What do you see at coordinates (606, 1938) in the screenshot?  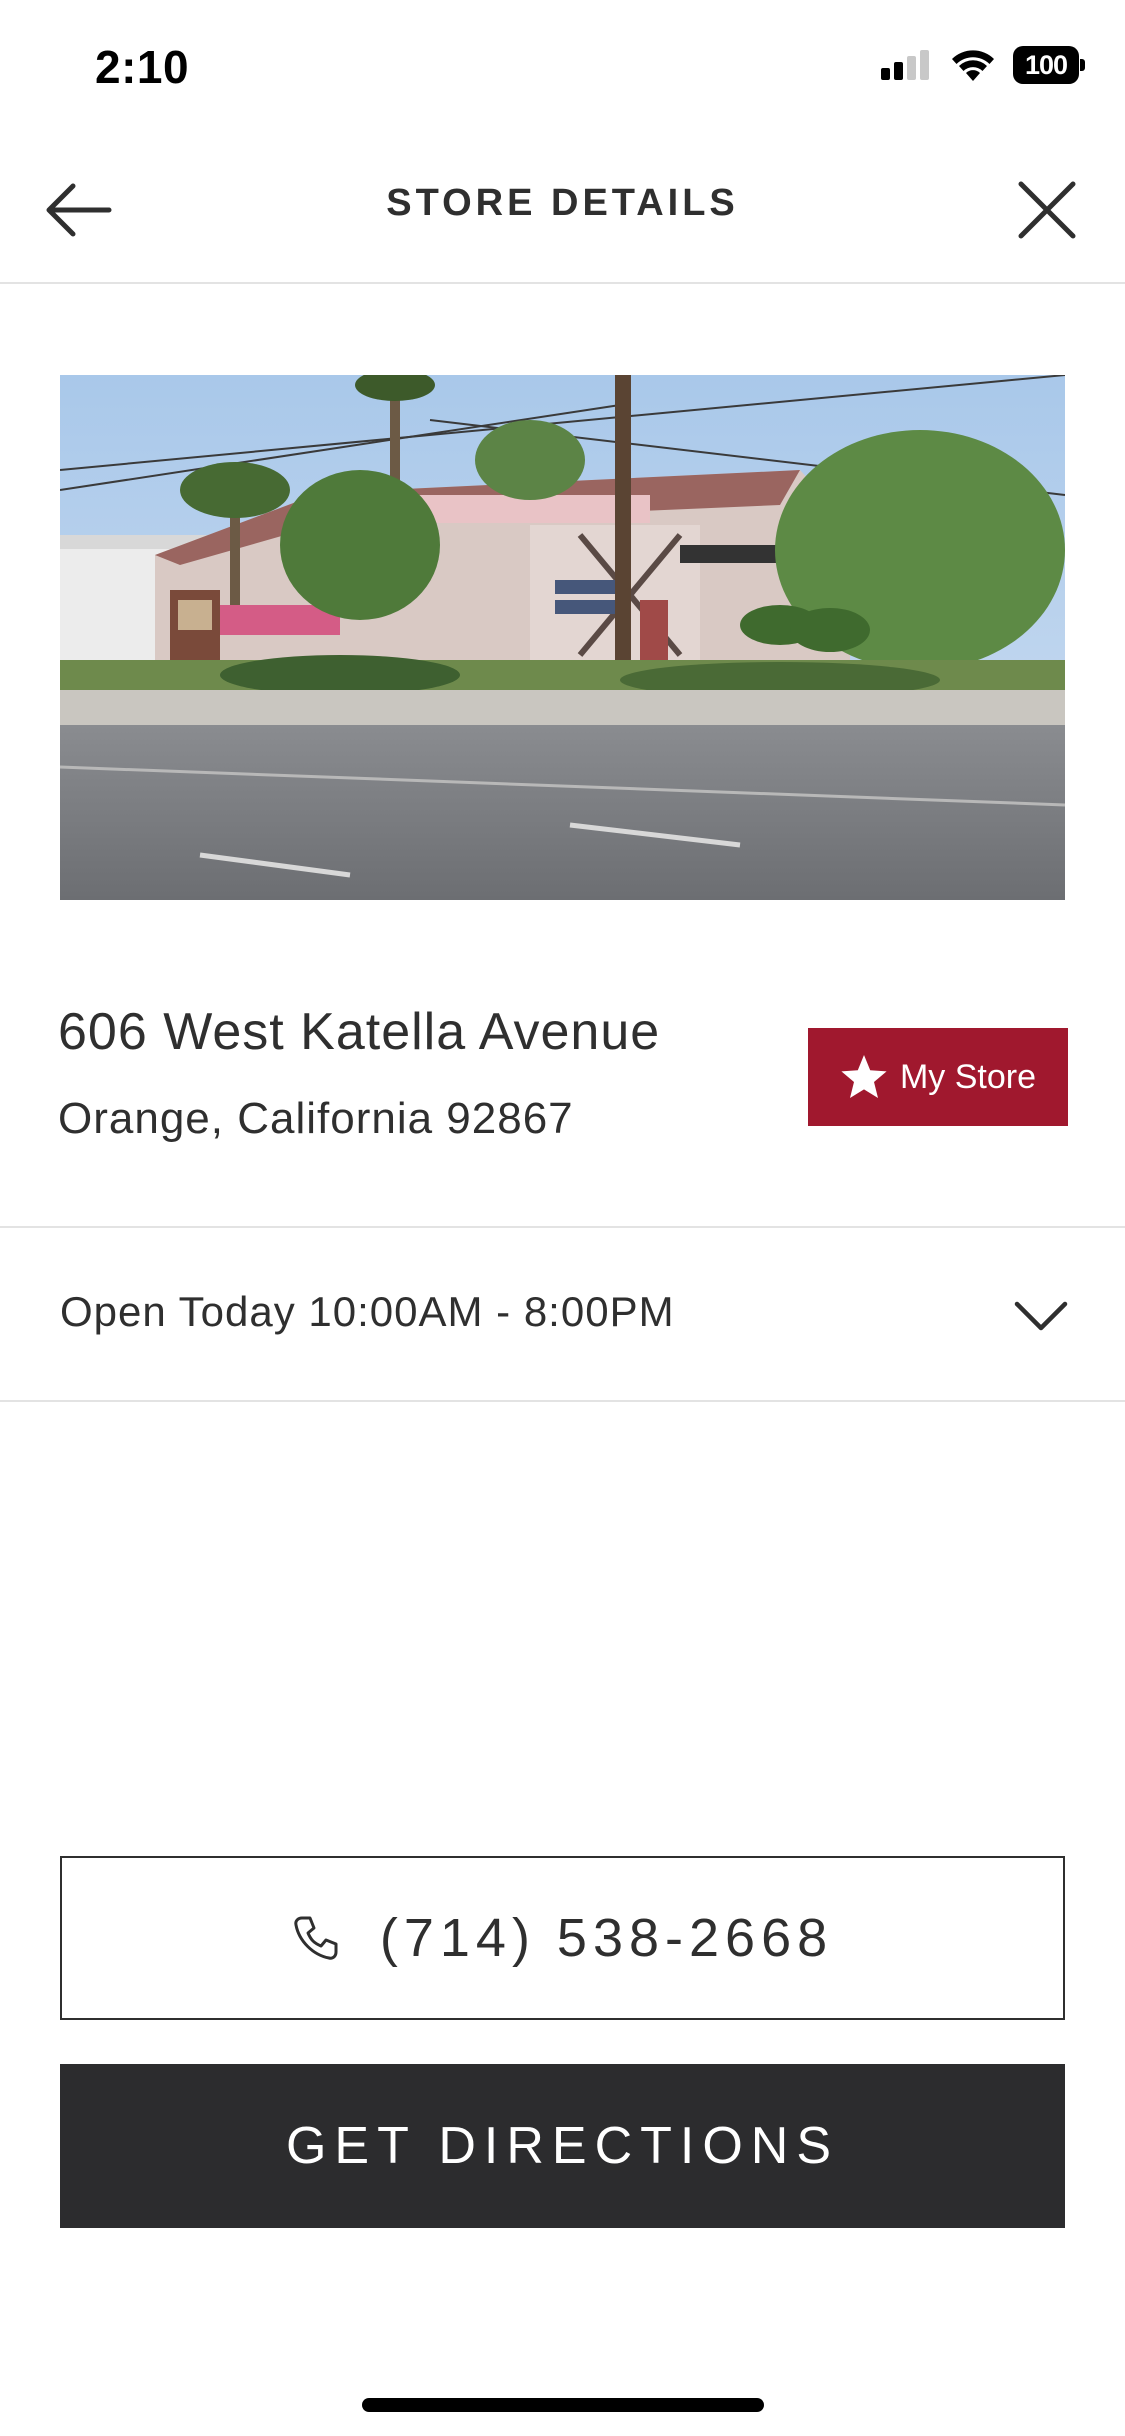 I see `phone-number: (714) 538-2668` at bounding box center [606, 1938].